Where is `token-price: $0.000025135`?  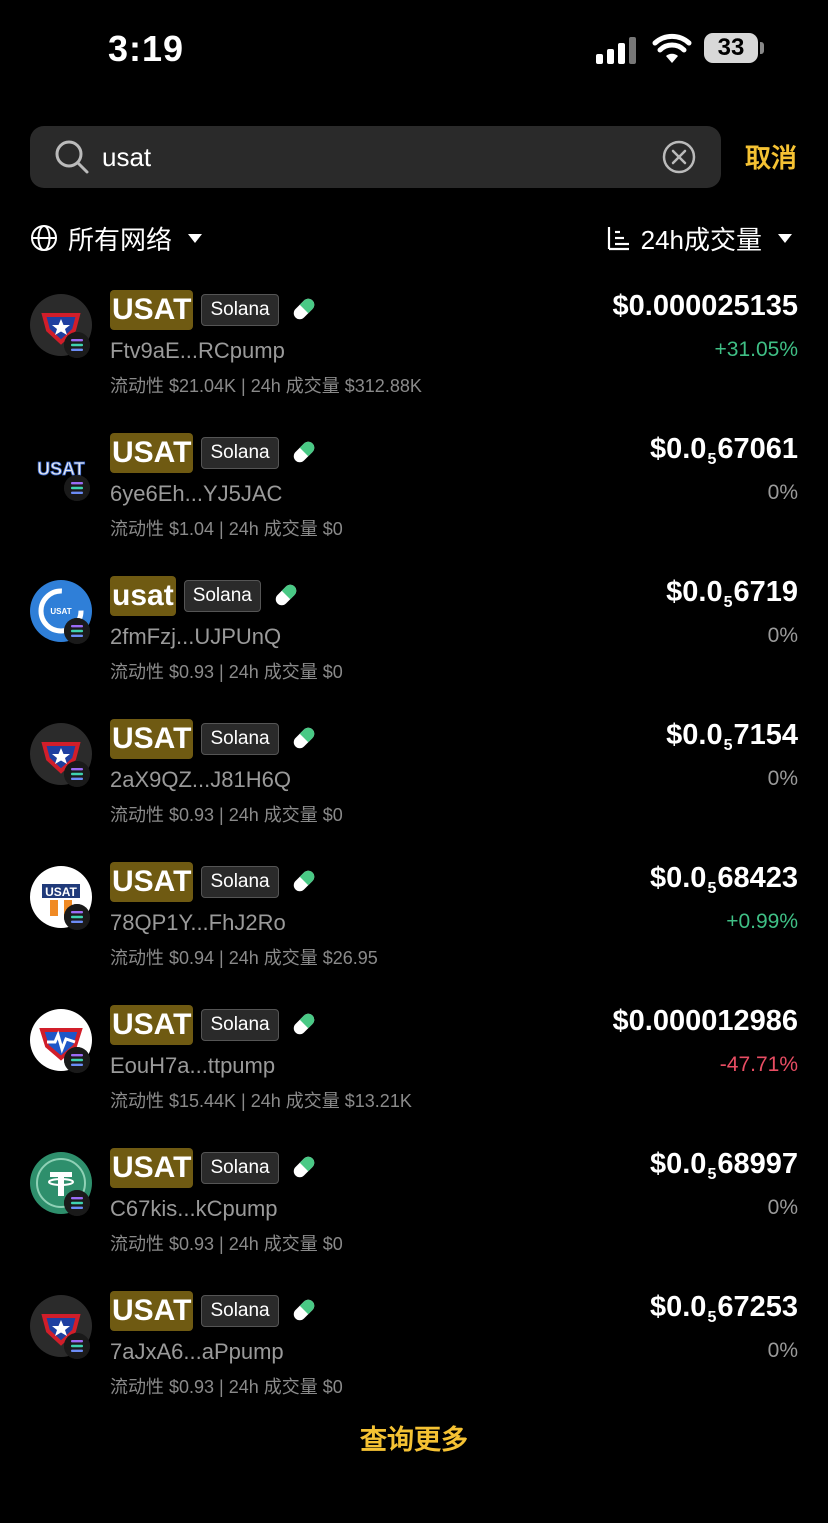 token-price: $0.000025135 is located at coordinates (705, 306).